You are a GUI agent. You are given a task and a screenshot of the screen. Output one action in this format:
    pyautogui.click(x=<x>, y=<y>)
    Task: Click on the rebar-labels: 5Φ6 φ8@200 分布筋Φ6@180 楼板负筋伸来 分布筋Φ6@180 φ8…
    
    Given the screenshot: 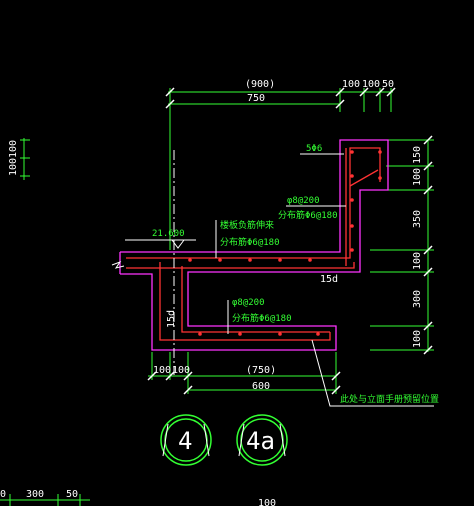 What is the action you would take?
    pyautogui.click(x=256, y=239)
    